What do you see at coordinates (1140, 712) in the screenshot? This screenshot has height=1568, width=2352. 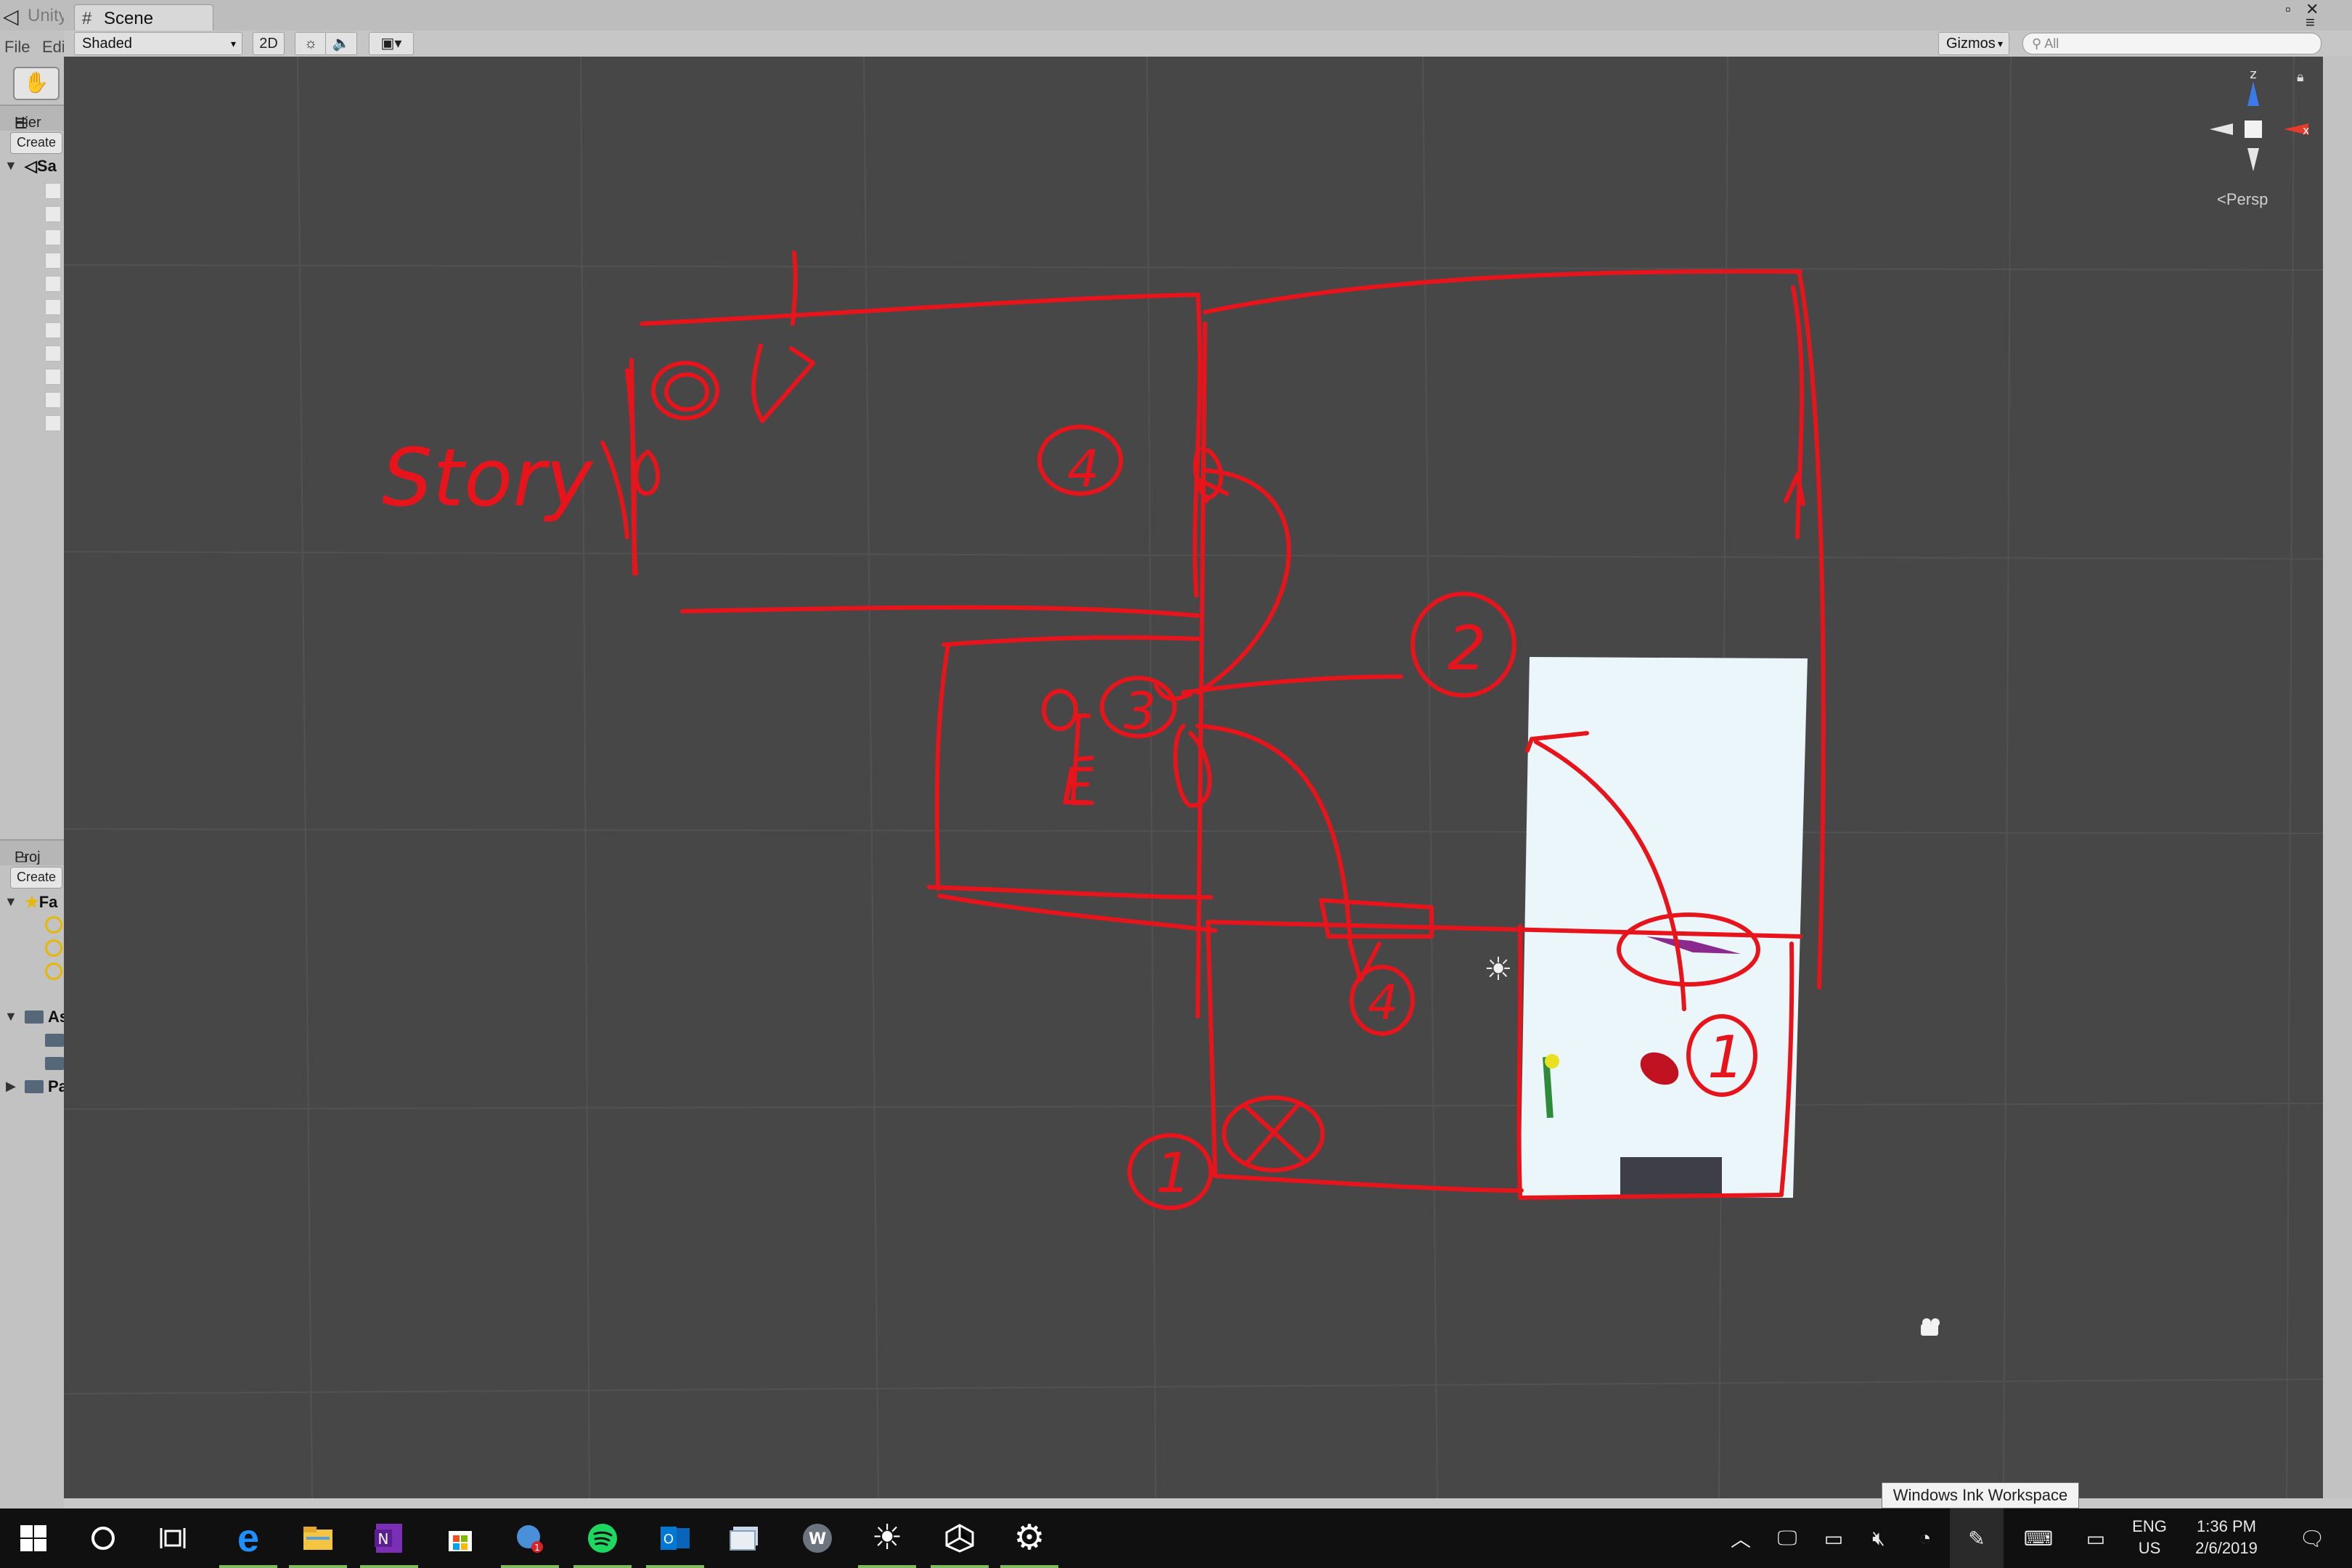 I see `room-number-3: 3` at bounding box center [1140, 712].